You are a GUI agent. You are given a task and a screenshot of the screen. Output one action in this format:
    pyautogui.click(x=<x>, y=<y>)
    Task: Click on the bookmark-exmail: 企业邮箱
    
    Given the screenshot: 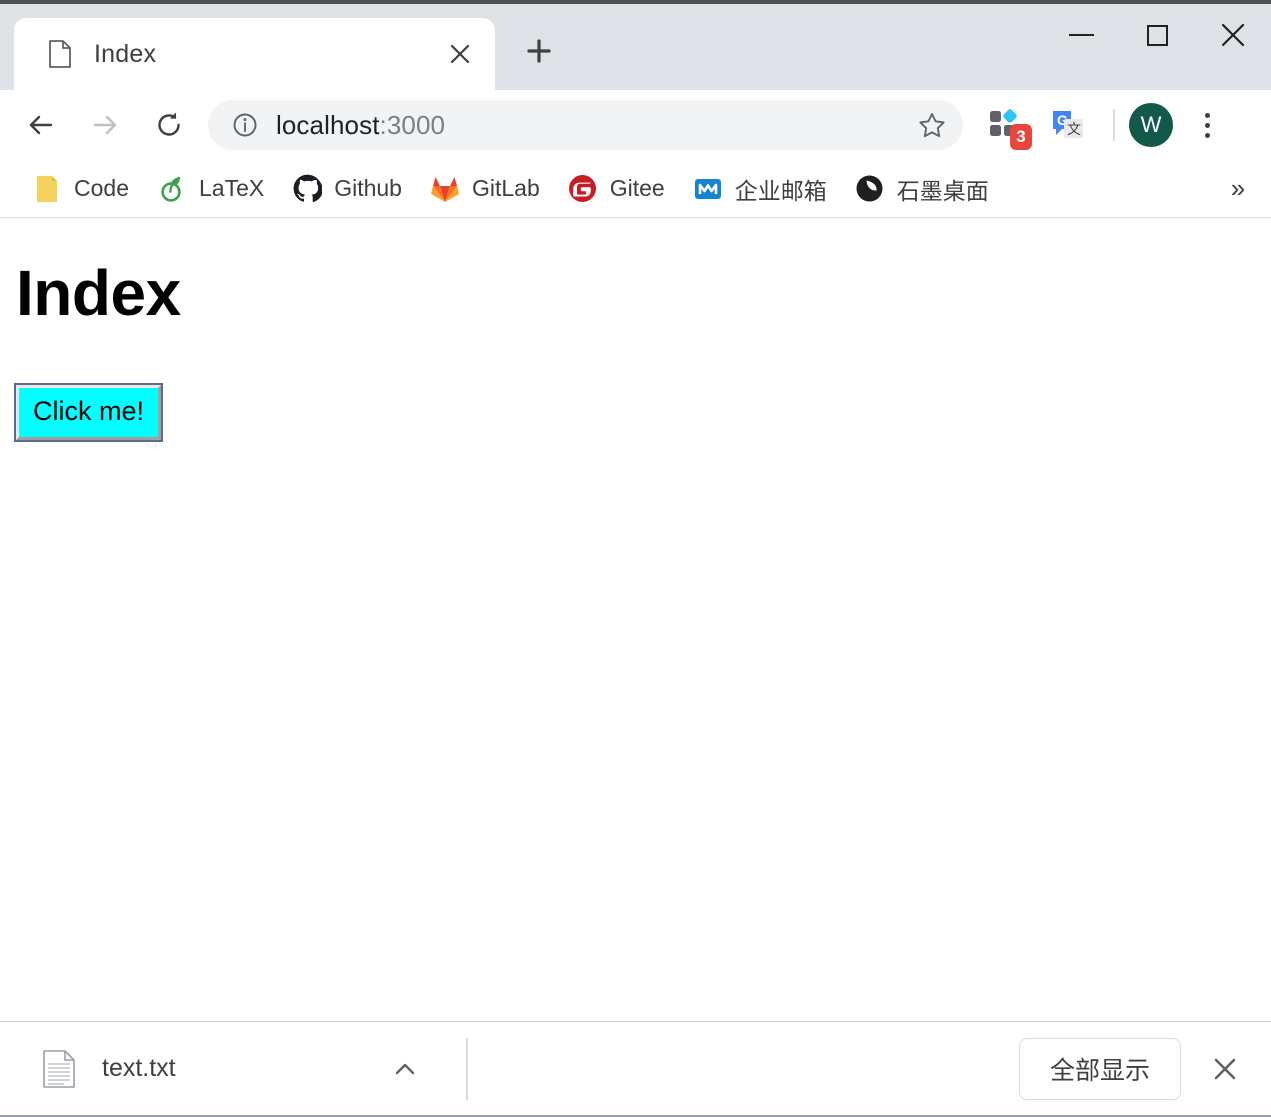 What is the action you would take?
    pyautogui.click(x=760, y=189)
    